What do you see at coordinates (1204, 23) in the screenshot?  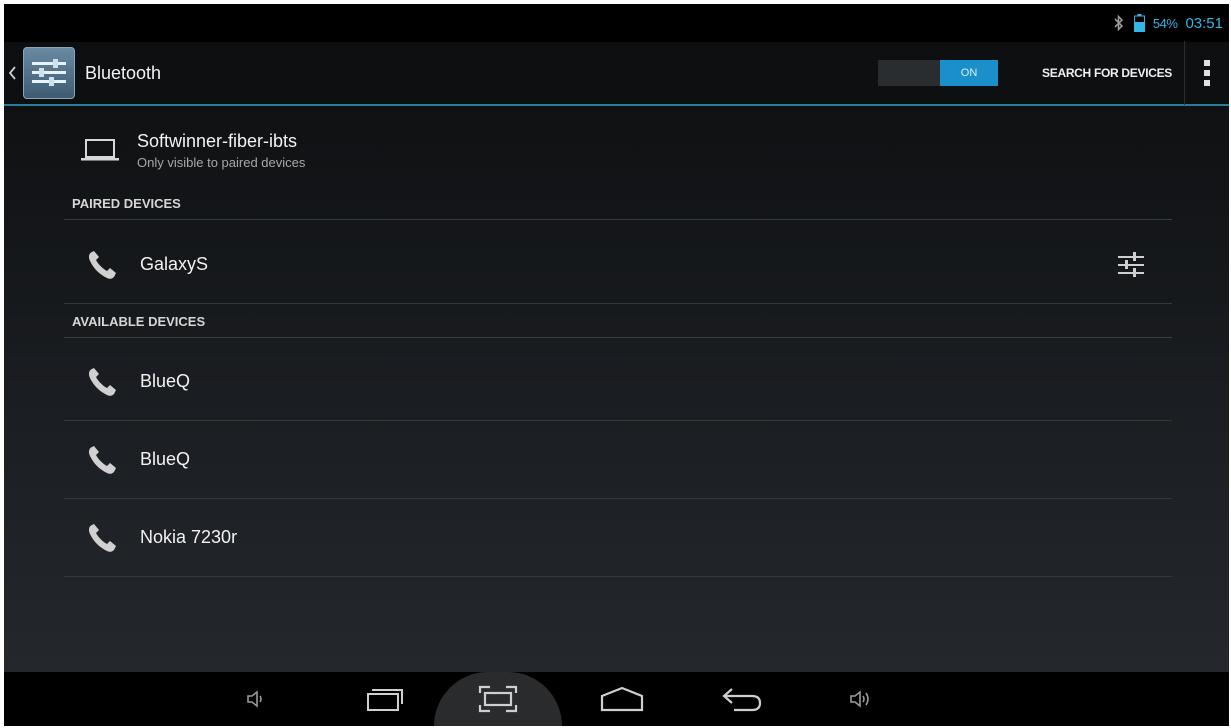 I see `clock: 03:51` at bounding box center [1204, 23].